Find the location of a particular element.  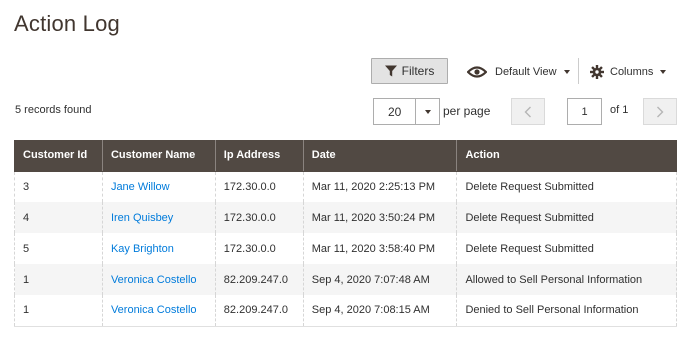

cell-customer-id: 4 is located at coordinates (58, 217).